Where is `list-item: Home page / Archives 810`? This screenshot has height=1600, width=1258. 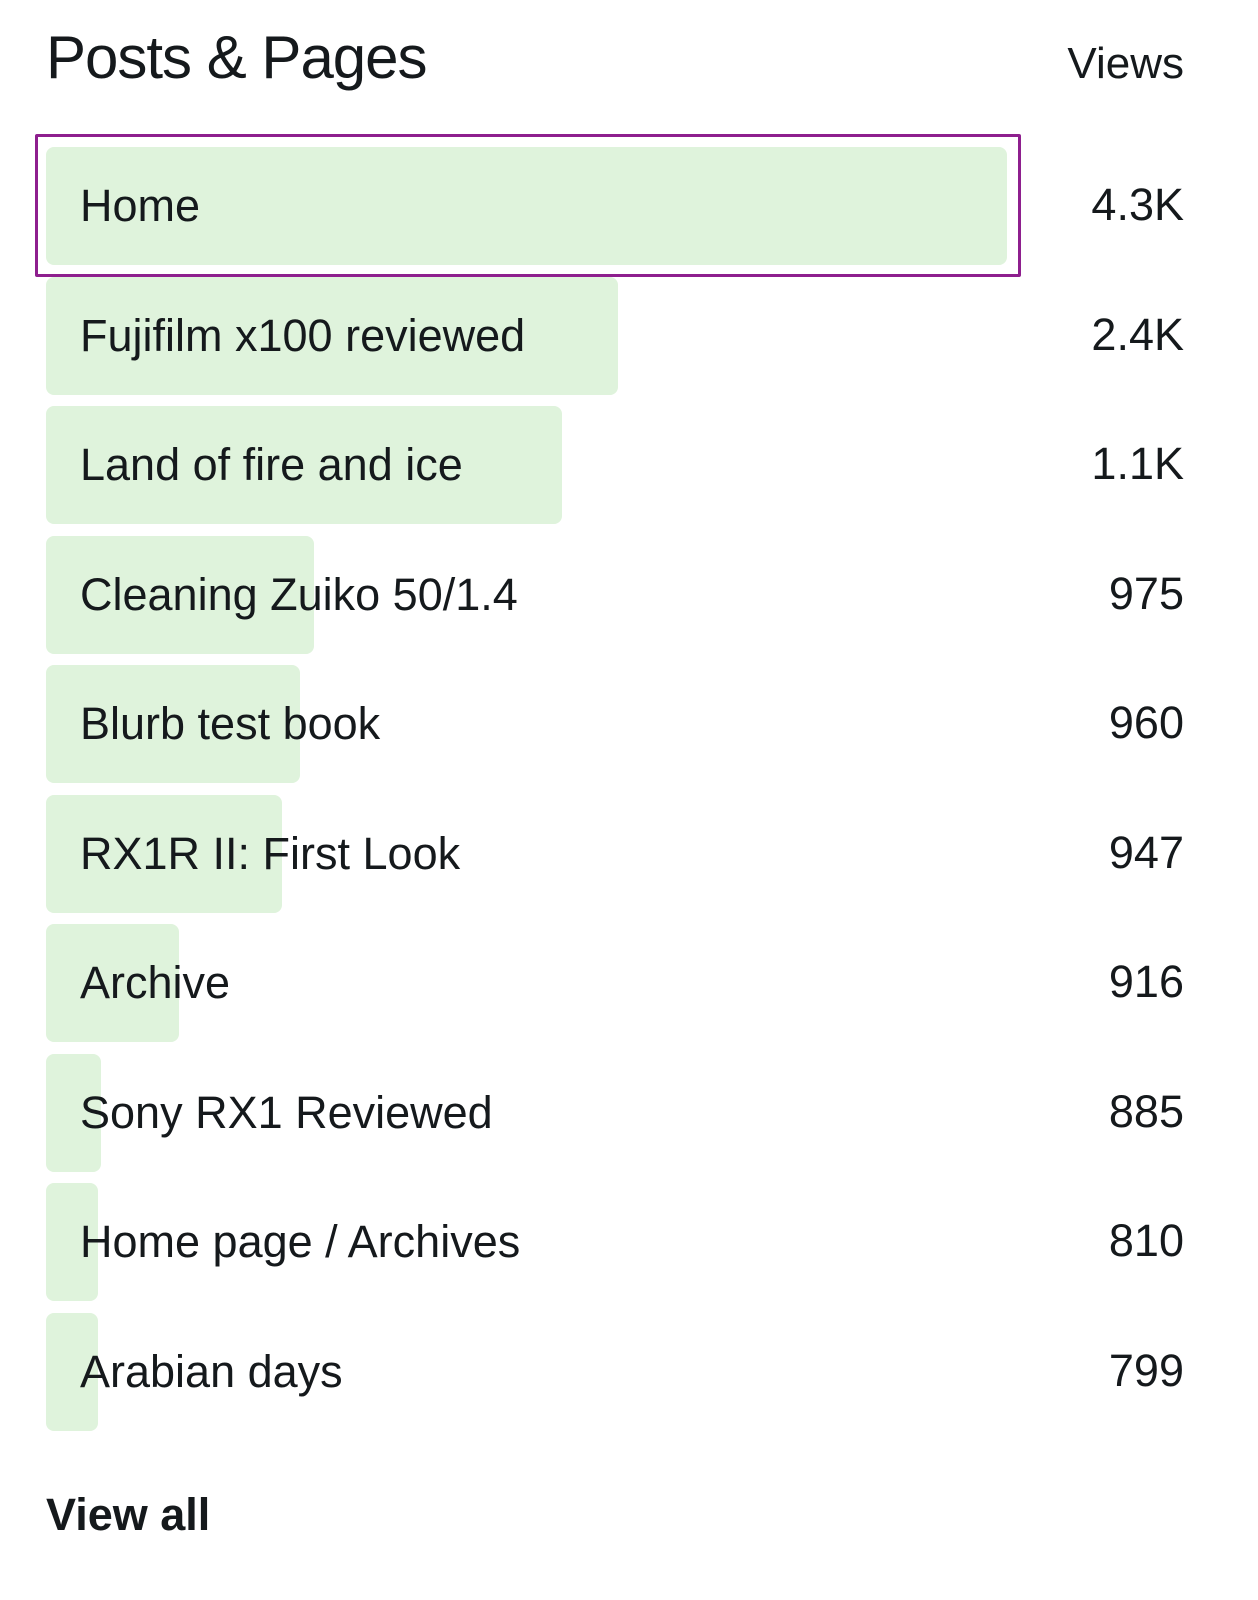
list-item: Home page / Archives 810 is located at coordinates (629, 1242).